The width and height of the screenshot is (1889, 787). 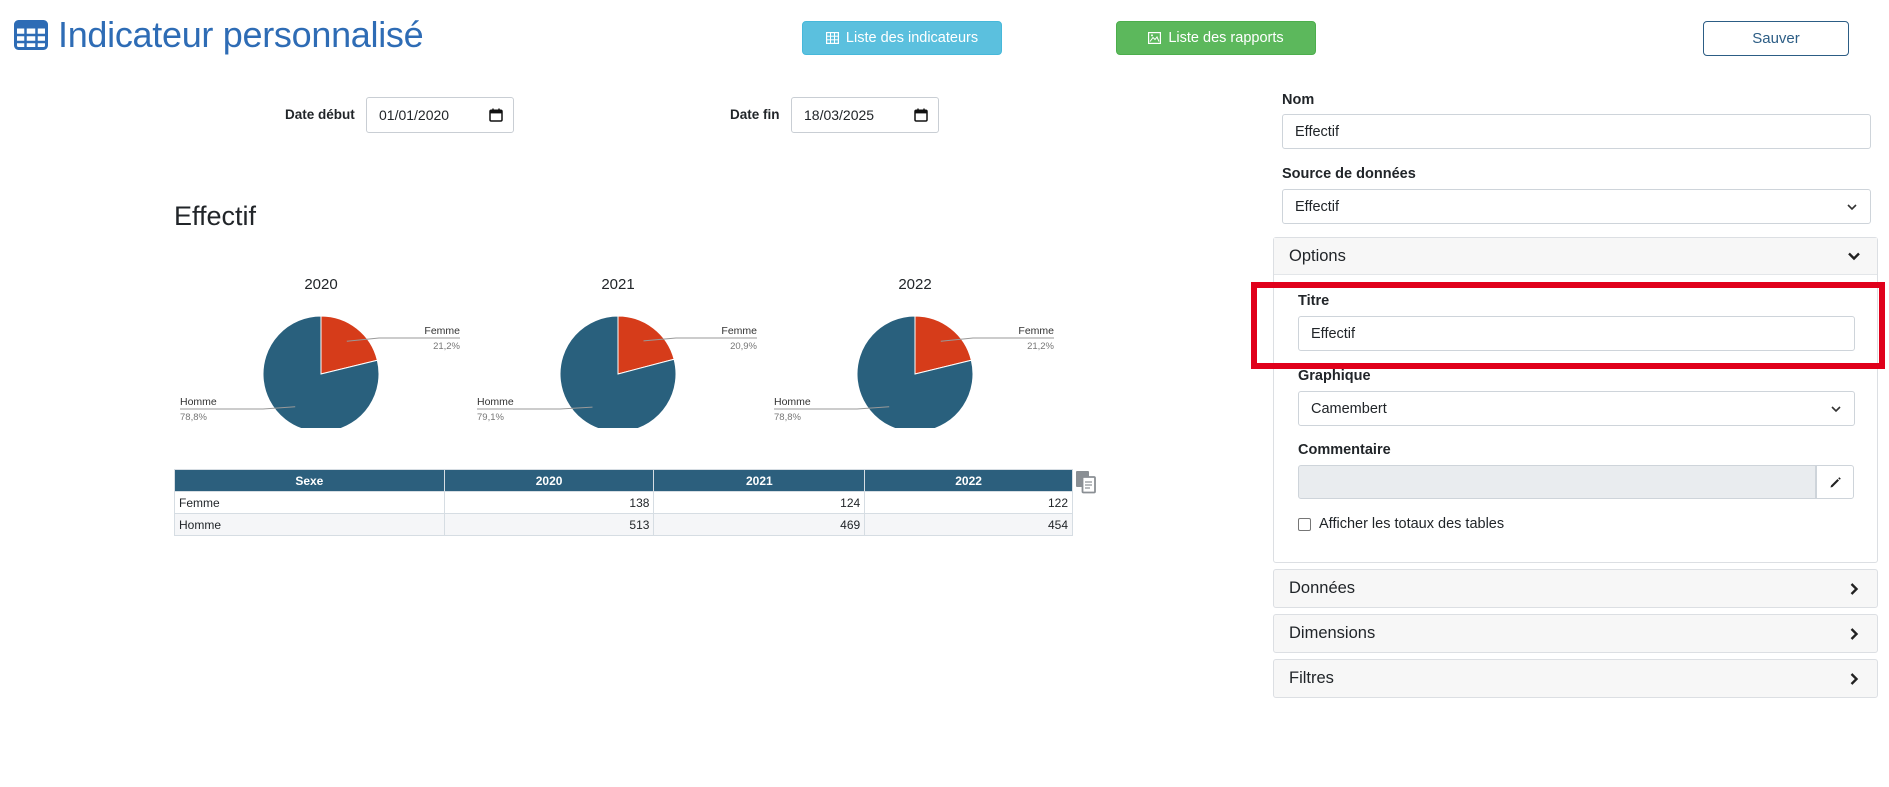 I want to click on start-date-label: Date début, so click(x=320, y=114).